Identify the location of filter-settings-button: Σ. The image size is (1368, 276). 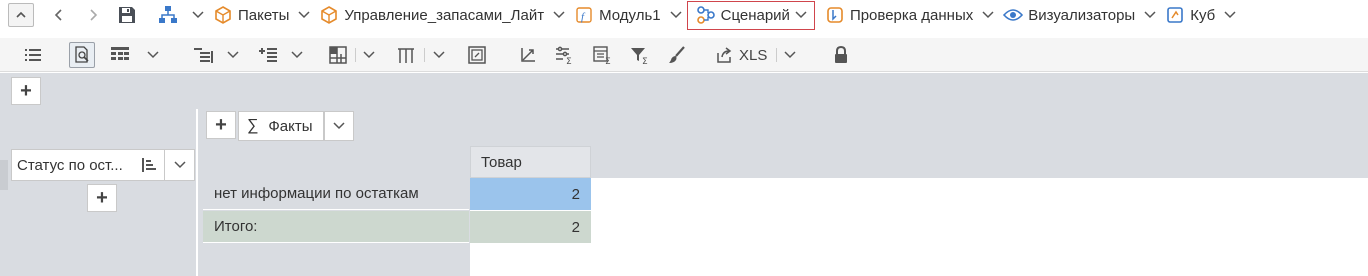
(565, 55).